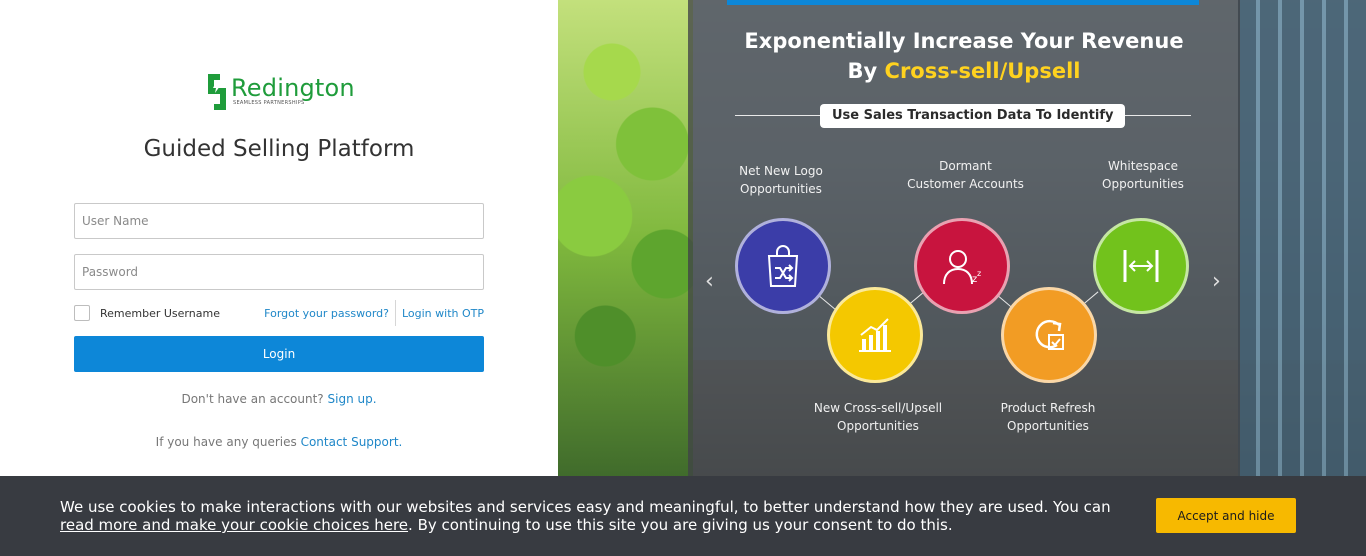 Image resolution: width=1366 pixels, height=556 pixels. I want to click on app-title: Guided Selling Platform, so click(279, 149).